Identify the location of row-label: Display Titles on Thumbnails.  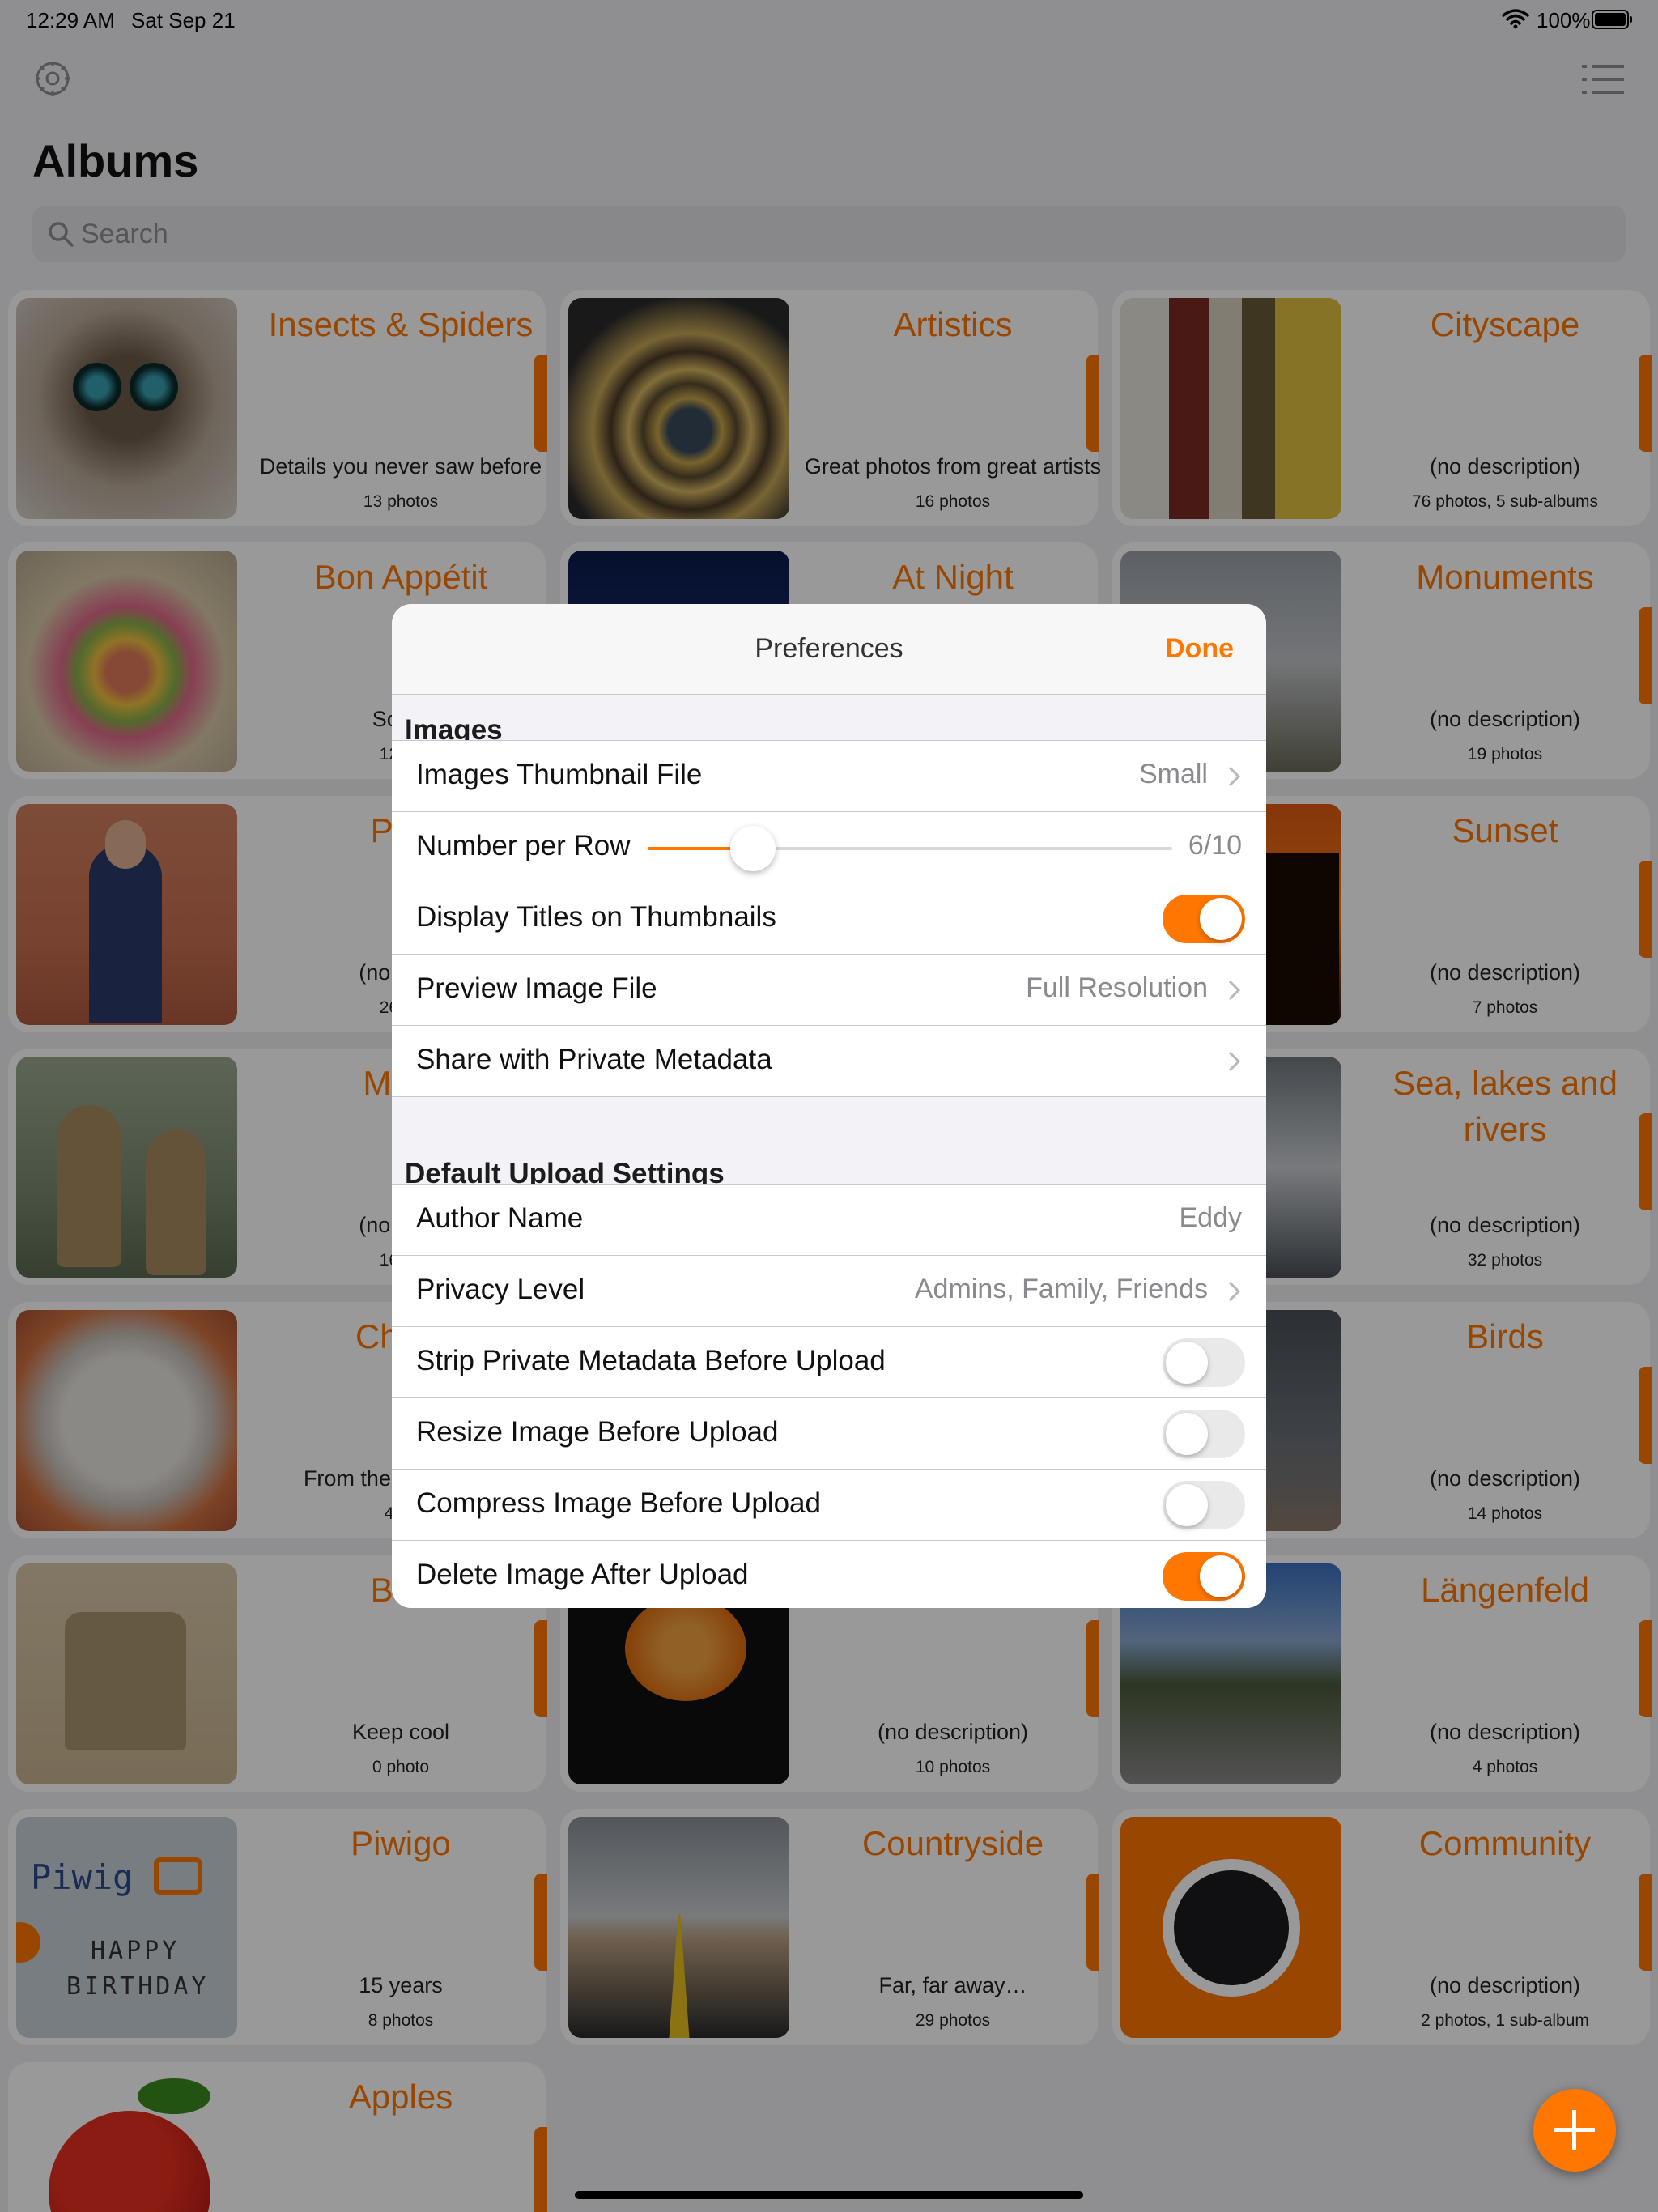
(596, 917).